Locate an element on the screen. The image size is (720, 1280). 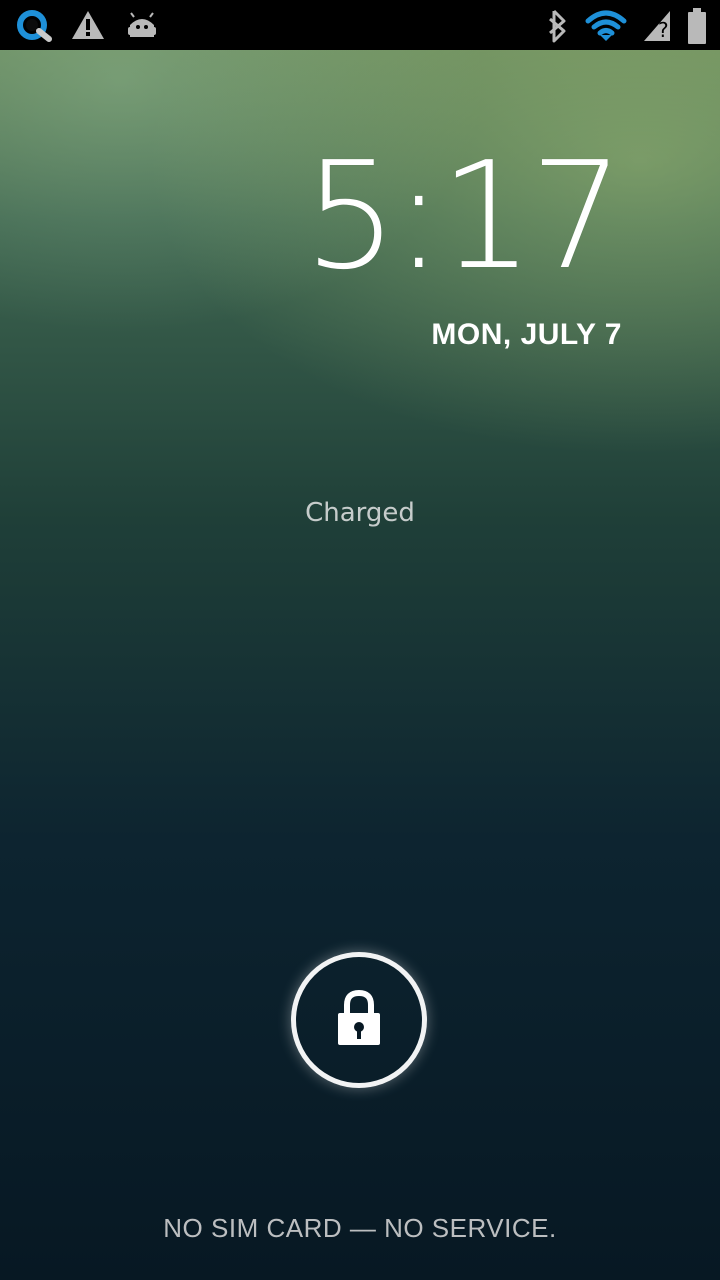
unknown-signal-icon: ? is located at coordinates (657, 26).